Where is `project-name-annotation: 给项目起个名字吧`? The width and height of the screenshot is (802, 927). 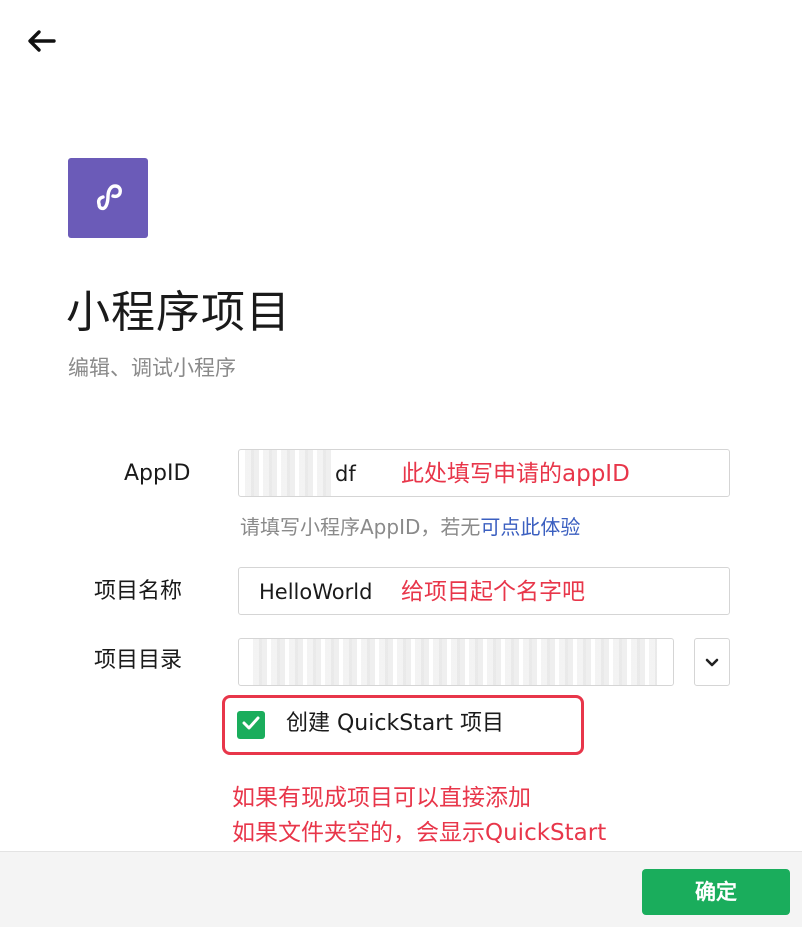 project-name-annotation: 给项目起个名字吧 is located at coordinates (493, 592).